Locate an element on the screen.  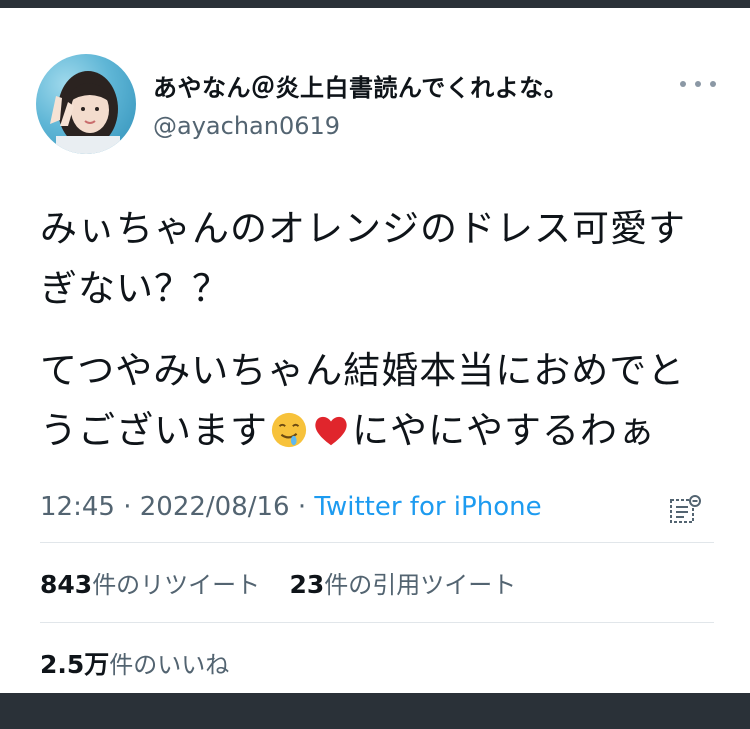
likes-label: 件のいいね is located at coordinates (169, 665).